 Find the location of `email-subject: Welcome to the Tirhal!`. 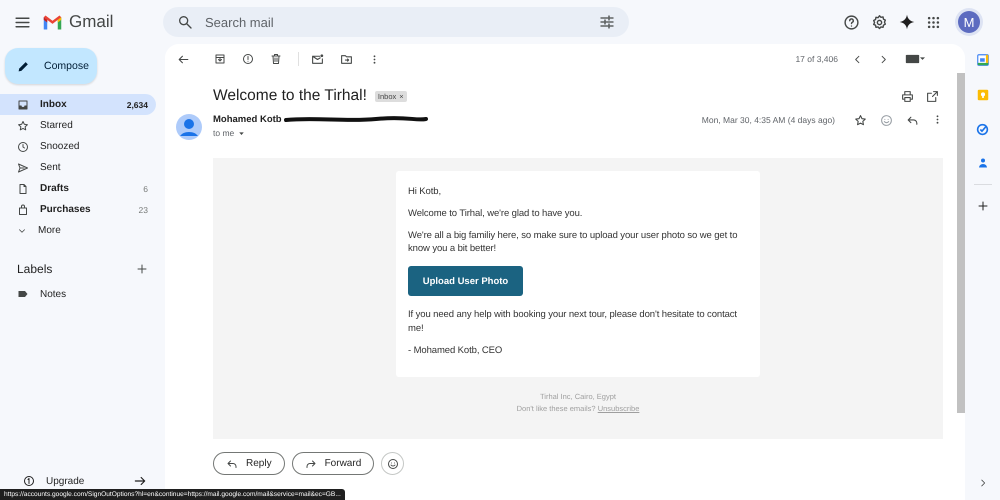

email-subject: Welcome to the Tirhal! is located at coordinates (290, 96).